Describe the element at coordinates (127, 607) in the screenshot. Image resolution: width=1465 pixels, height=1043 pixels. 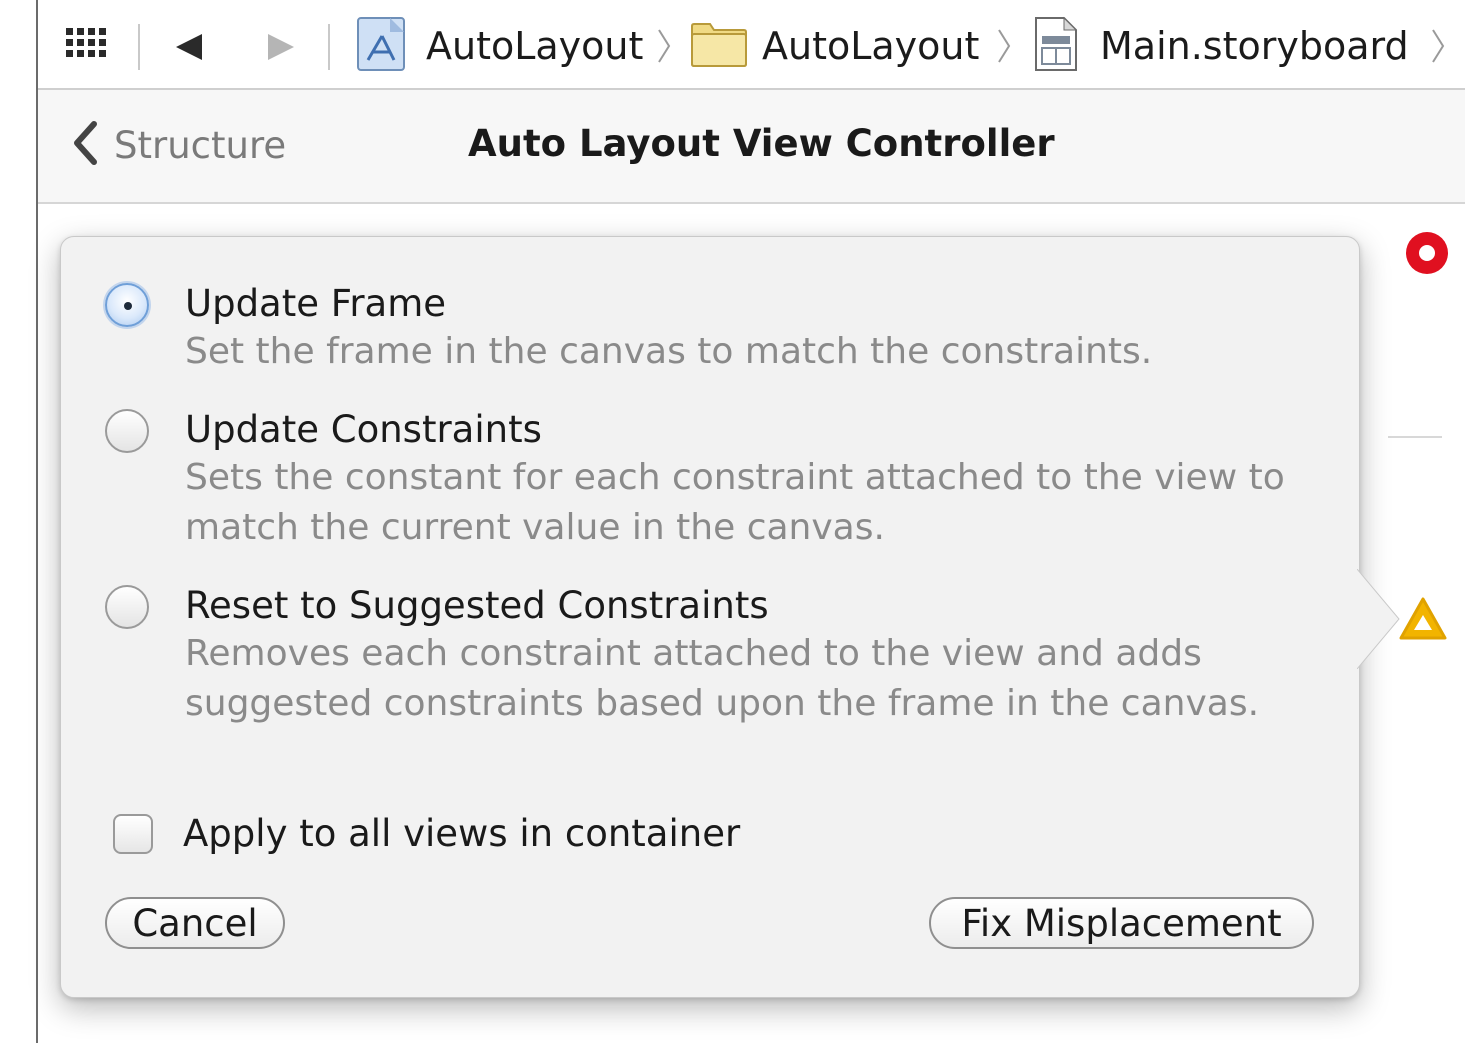
I see `radio-reset-suggested-constraints` at that location.